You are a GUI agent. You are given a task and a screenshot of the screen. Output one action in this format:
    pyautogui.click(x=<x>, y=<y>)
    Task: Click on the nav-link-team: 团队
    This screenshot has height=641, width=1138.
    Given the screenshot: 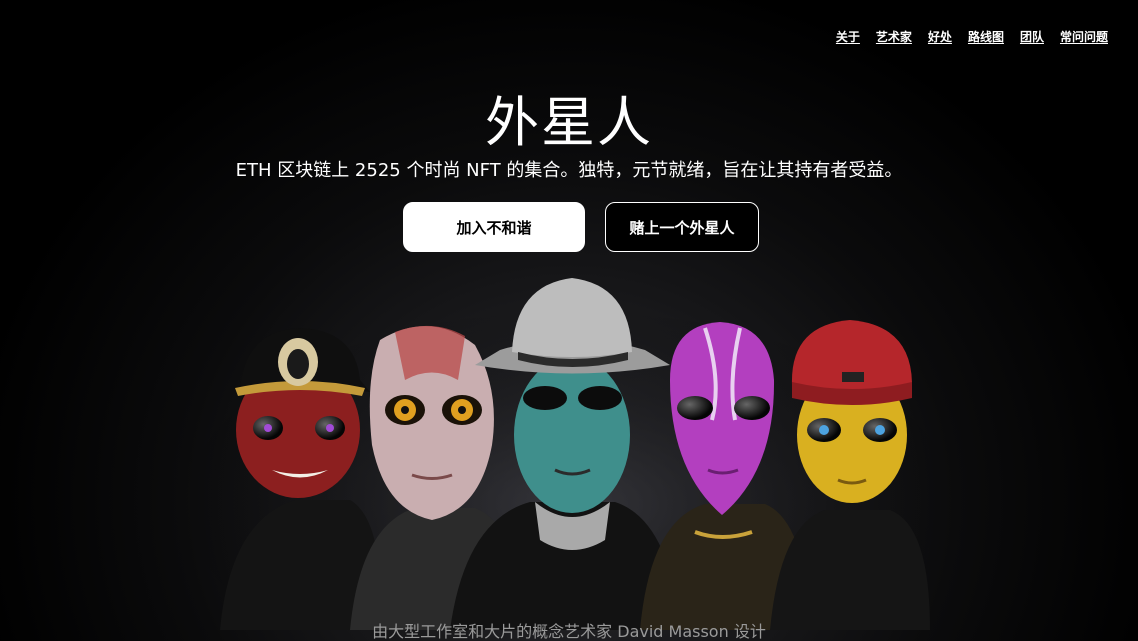 What is the action you would take?
    pyautogui.click(x=1032, y=36)
    